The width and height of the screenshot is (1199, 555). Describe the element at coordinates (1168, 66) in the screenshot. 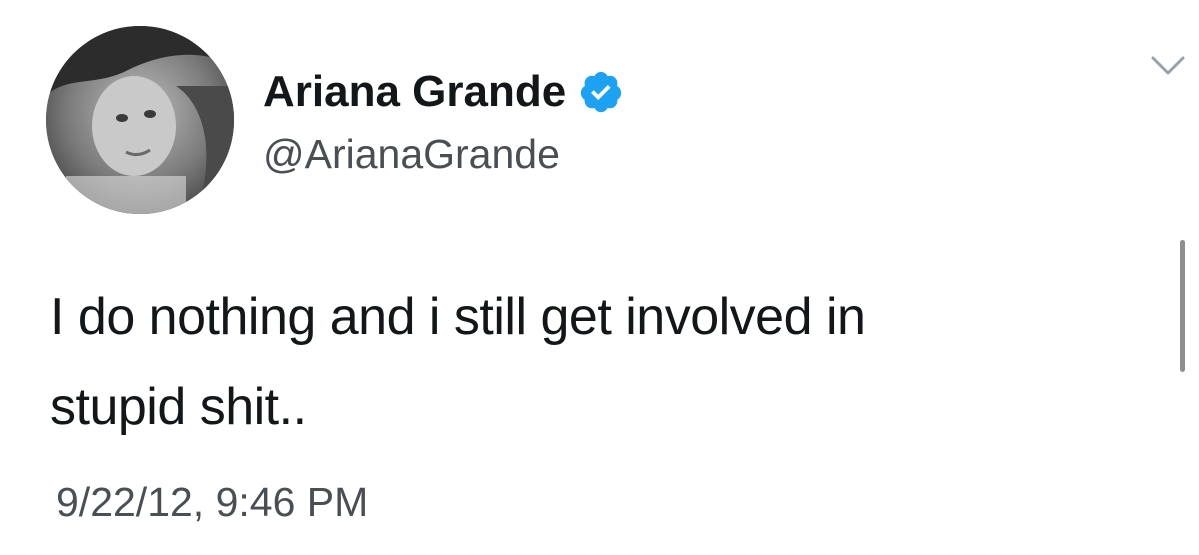

I see `chevron-down-icon` at that location.